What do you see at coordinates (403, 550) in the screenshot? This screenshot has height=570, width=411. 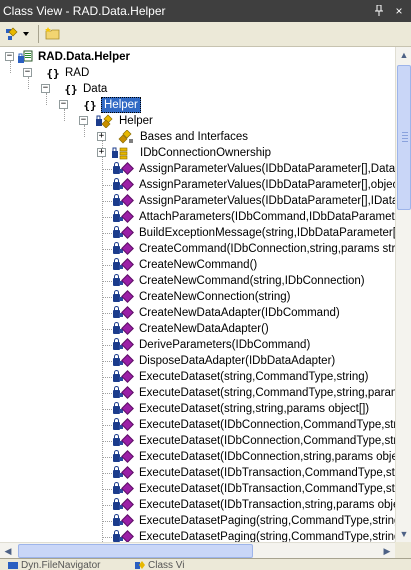 I see `scrollbar-corner` at bounding box center [403, 550].